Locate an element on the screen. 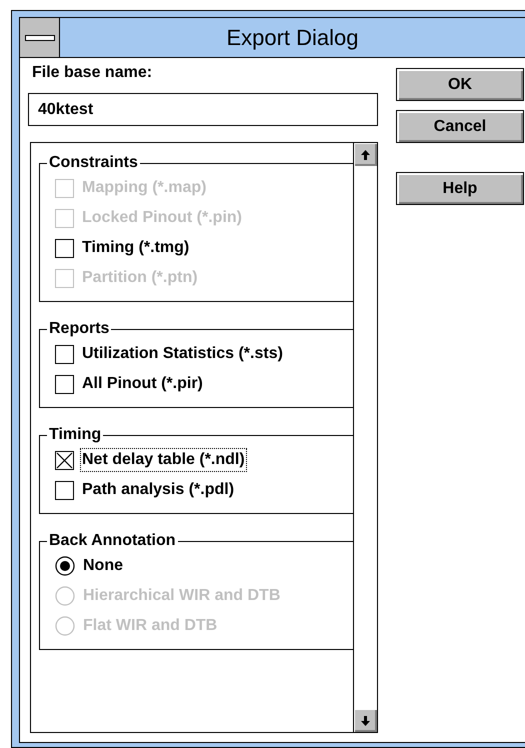 The height and width of the screenshot is (748, 525). down-arrow-icon is located at coordinates (365, 721).